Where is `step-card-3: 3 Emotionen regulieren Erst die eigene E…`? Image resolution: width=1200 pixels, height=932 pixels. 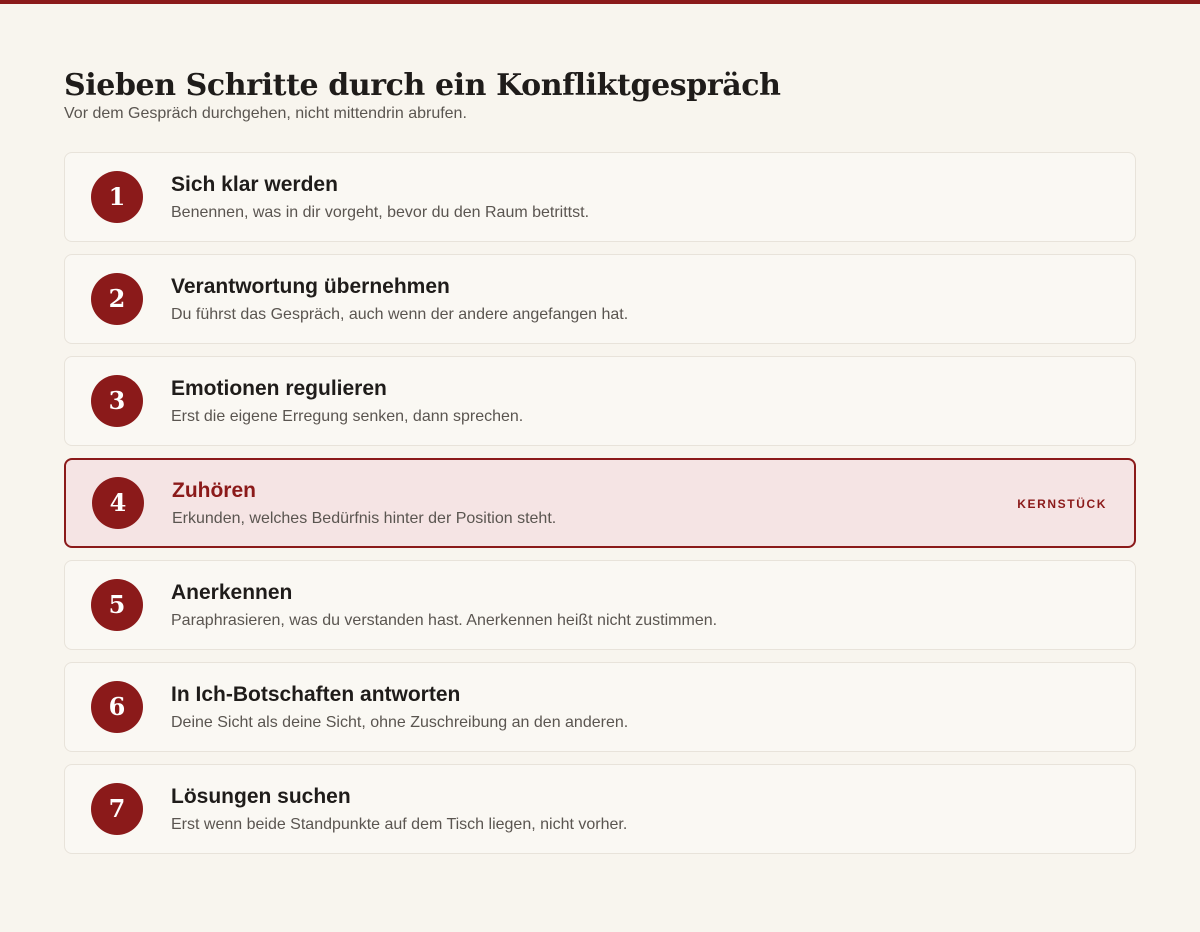 step-card-3: 3 Emotionen regulieren Erst die eigene E… is located at coordinates (600, 401).